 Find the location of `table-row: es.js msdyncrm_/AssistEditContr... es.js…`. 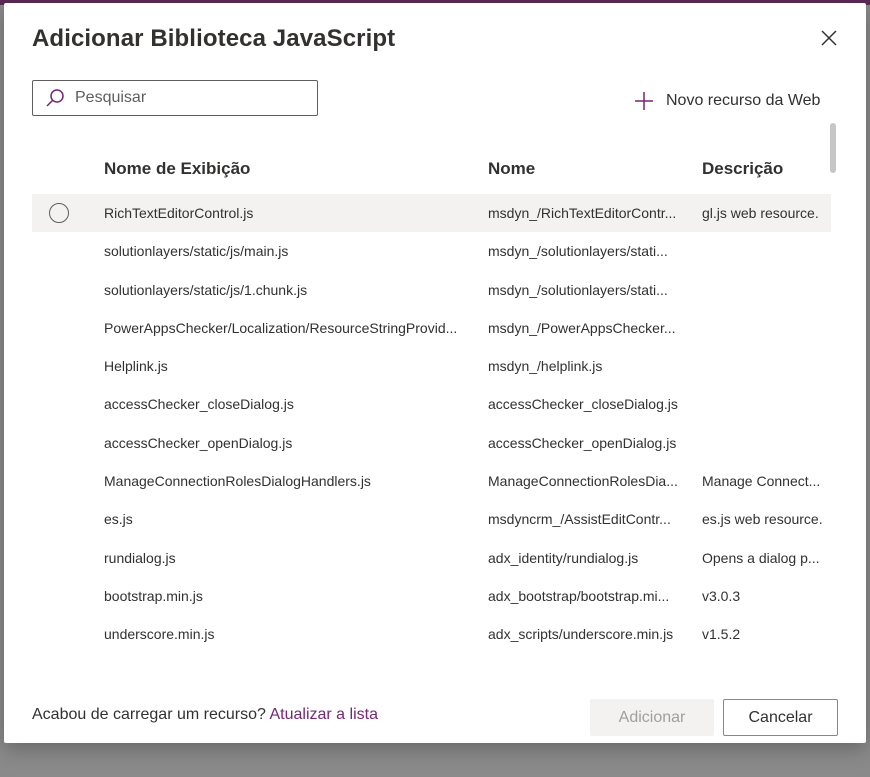

table-row: es.js msdyncrm_/AssistEditContr... es.js… is located at coordinates (431, 519).